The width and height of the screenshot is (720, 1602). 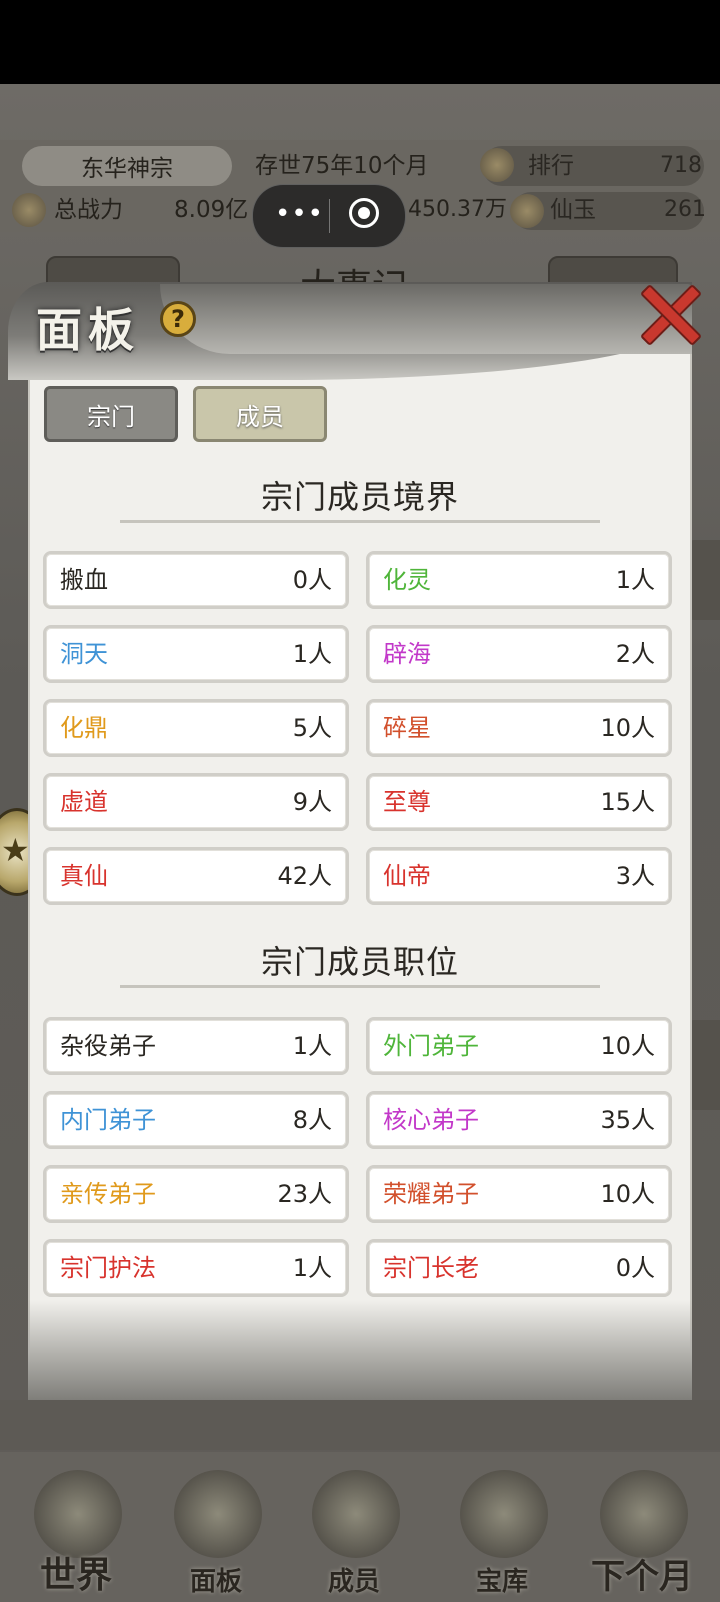 I want to click on realm-cell: 辟海 2人, so click(x=519, y=654).